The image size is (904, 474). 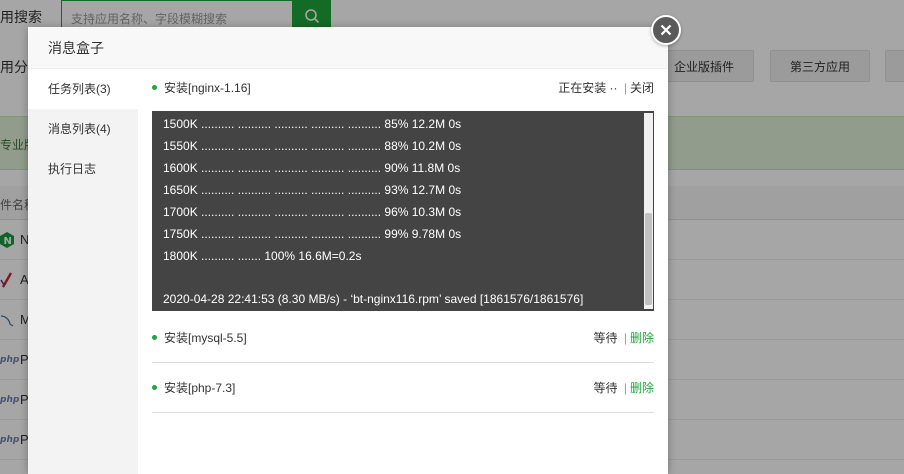 I want to click on close-icon, so click(x=666, y=30).